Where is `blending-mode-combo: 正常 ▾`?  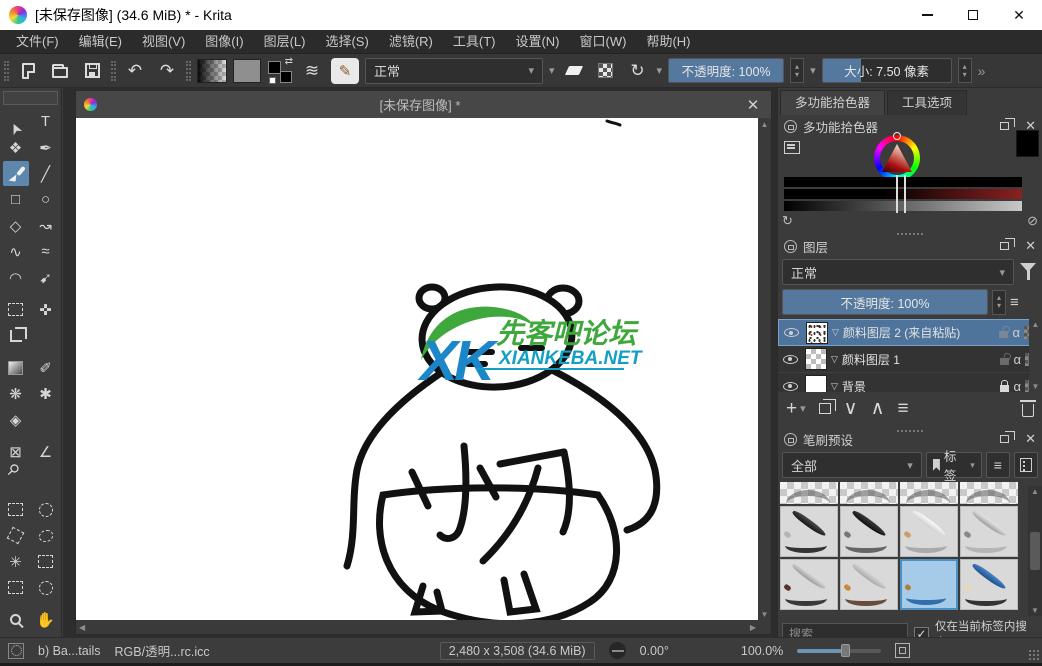 blending-mode-combo: 正常 ▾ is located at coordinates (454, 70).